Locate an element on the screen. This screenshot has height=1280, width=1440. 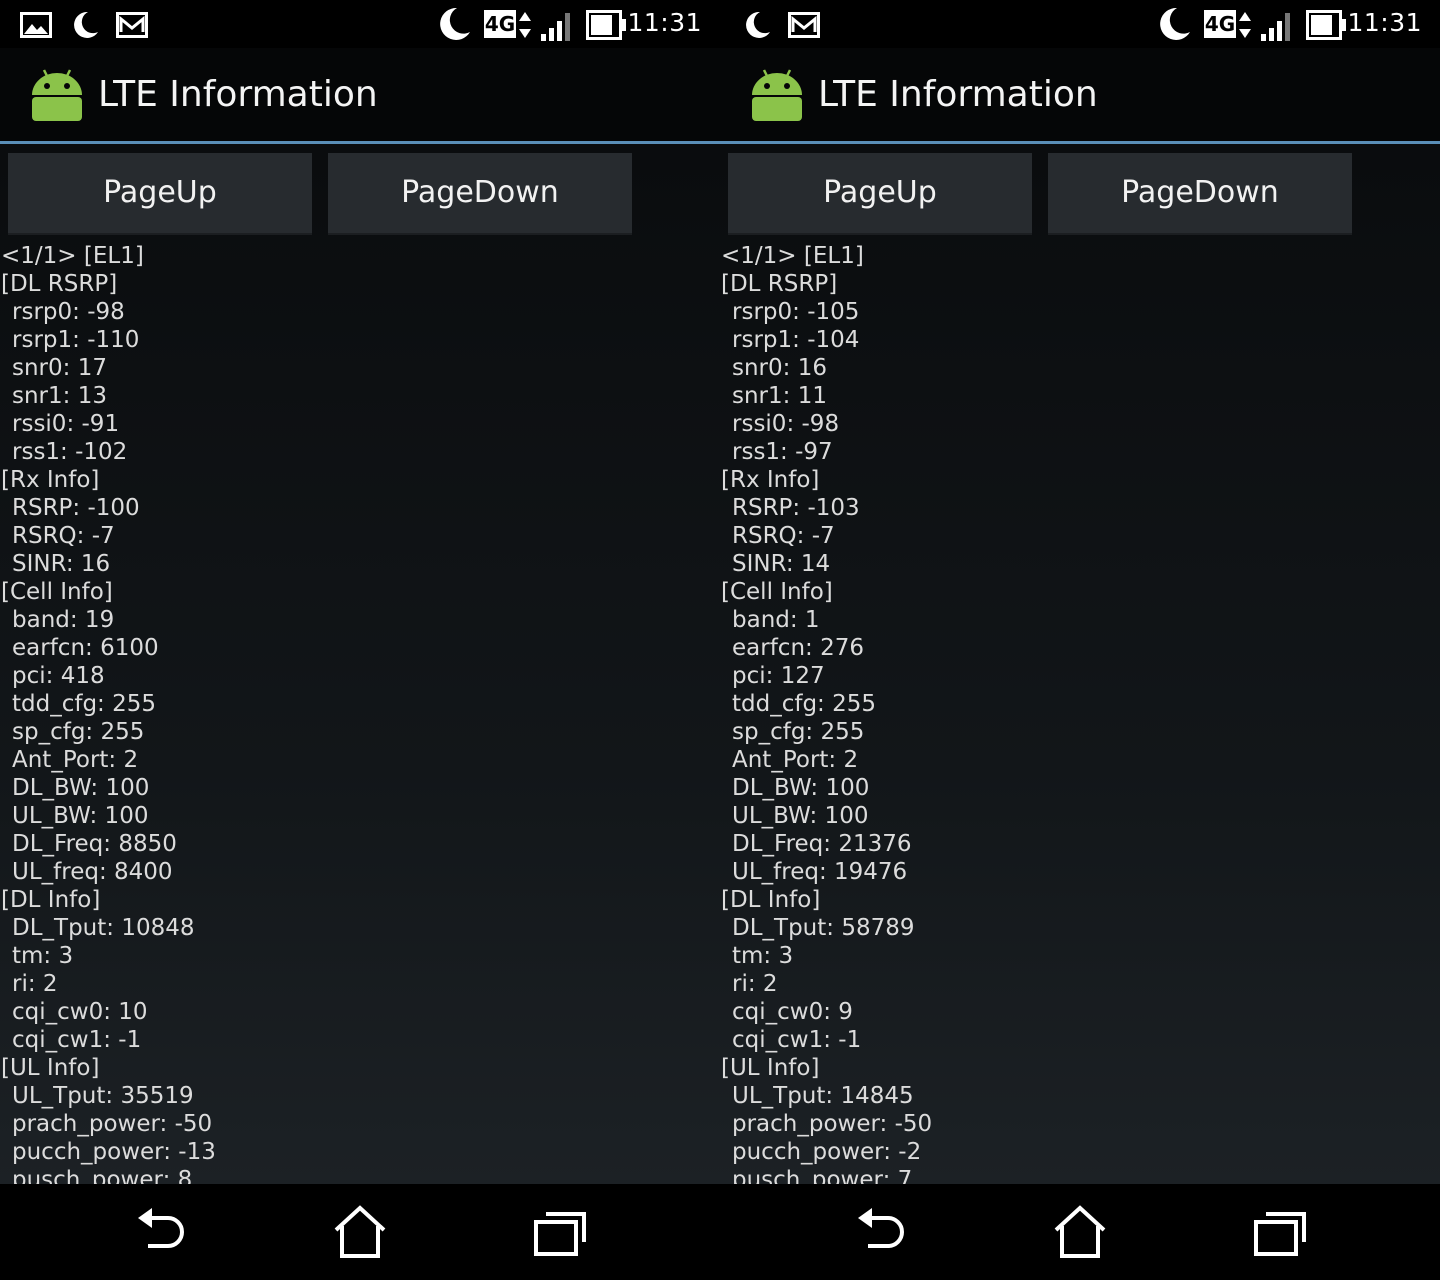
gallery-icon is located at coordinates (36, 25).